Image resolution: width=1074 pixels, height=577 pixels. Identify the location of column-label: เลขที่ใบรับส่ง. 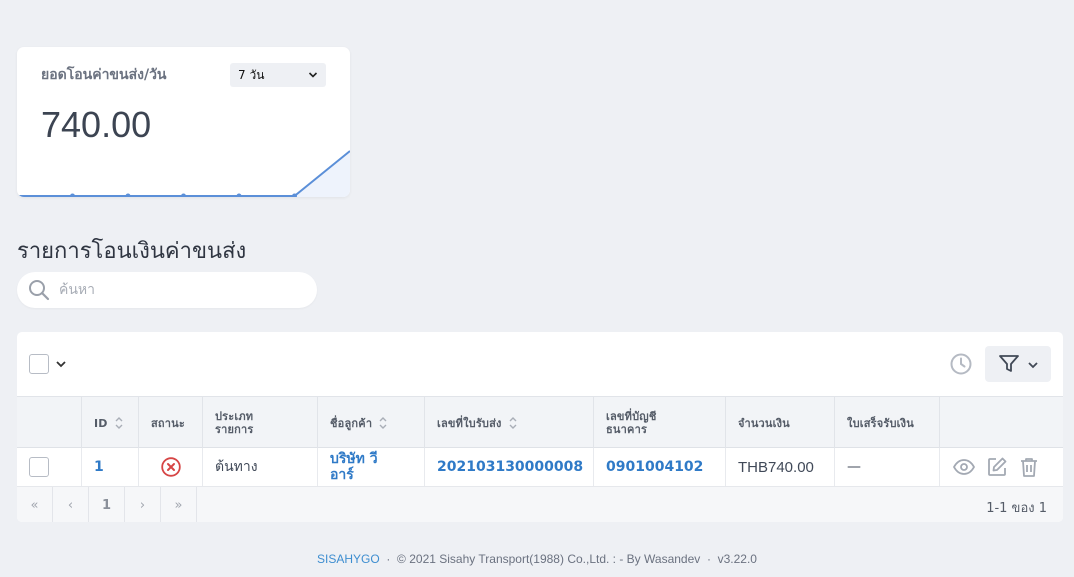
(469, 423).